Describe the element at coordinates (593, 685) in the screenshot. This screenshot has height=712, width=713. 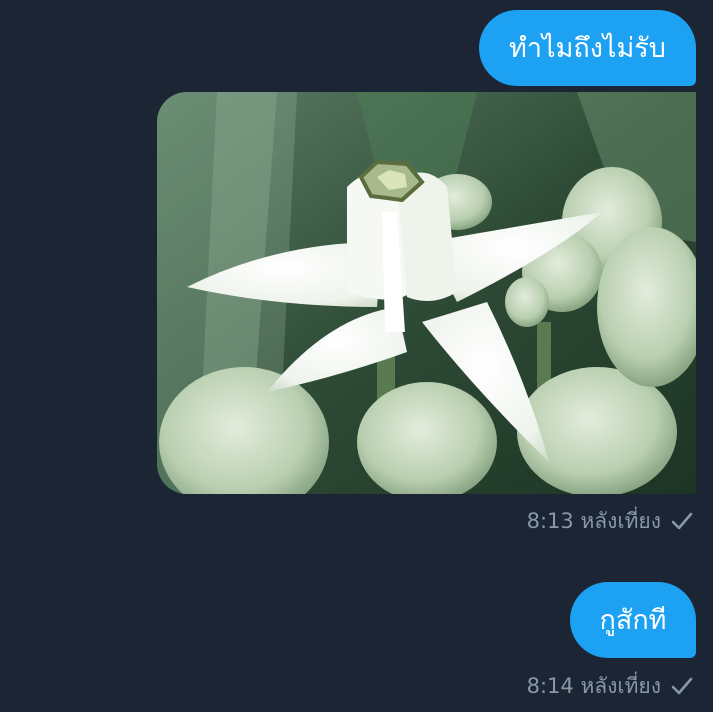
I see `timestamp: 8:14 หลังเที่ยง` at that location.